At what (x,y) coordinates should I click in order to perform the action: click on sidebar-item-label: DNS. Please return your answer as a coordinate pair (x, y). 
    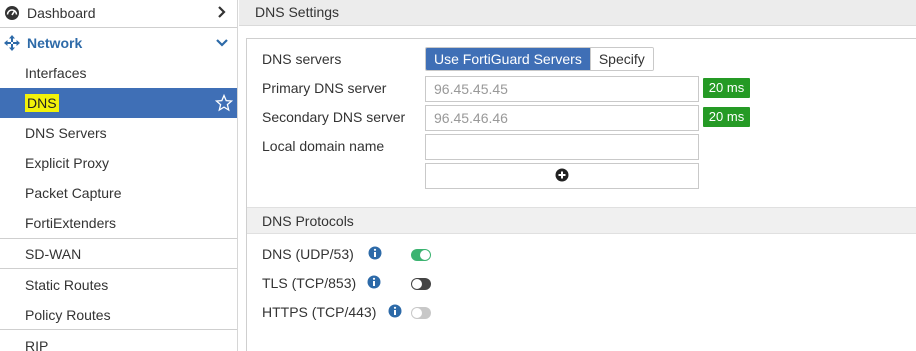
    Looking at the image, I should click on (42, 103).